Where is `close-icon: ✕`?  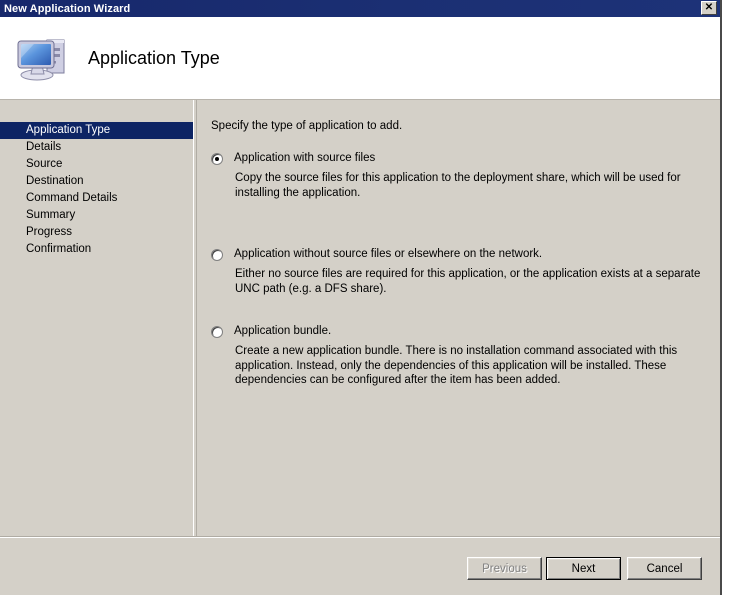 close-icon: ✕ is located at coordinates (709, 7).